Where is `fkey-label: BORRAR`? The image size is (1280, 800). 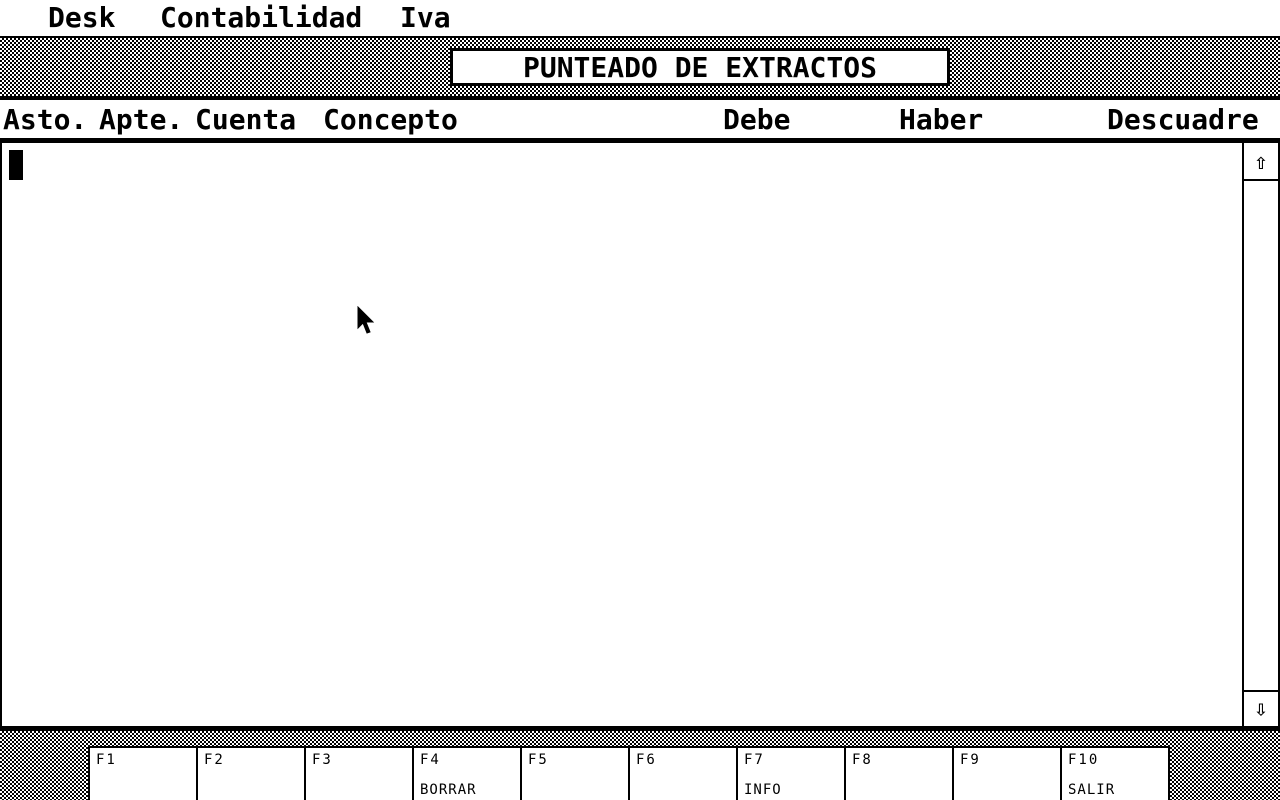
fkey-label: BORRAR is located at coordinates (448, 790).